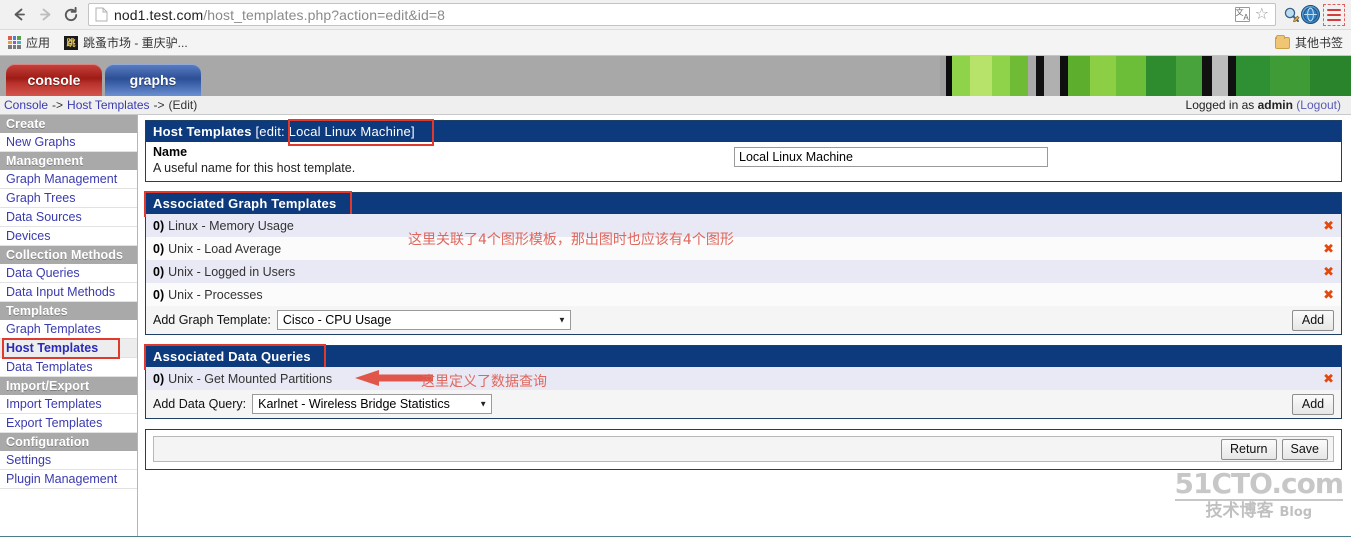 Image resolution: width=1351 pixels, height=537 pixels. I want to click on blue-globe-extension-icon, so click(1310, 14).